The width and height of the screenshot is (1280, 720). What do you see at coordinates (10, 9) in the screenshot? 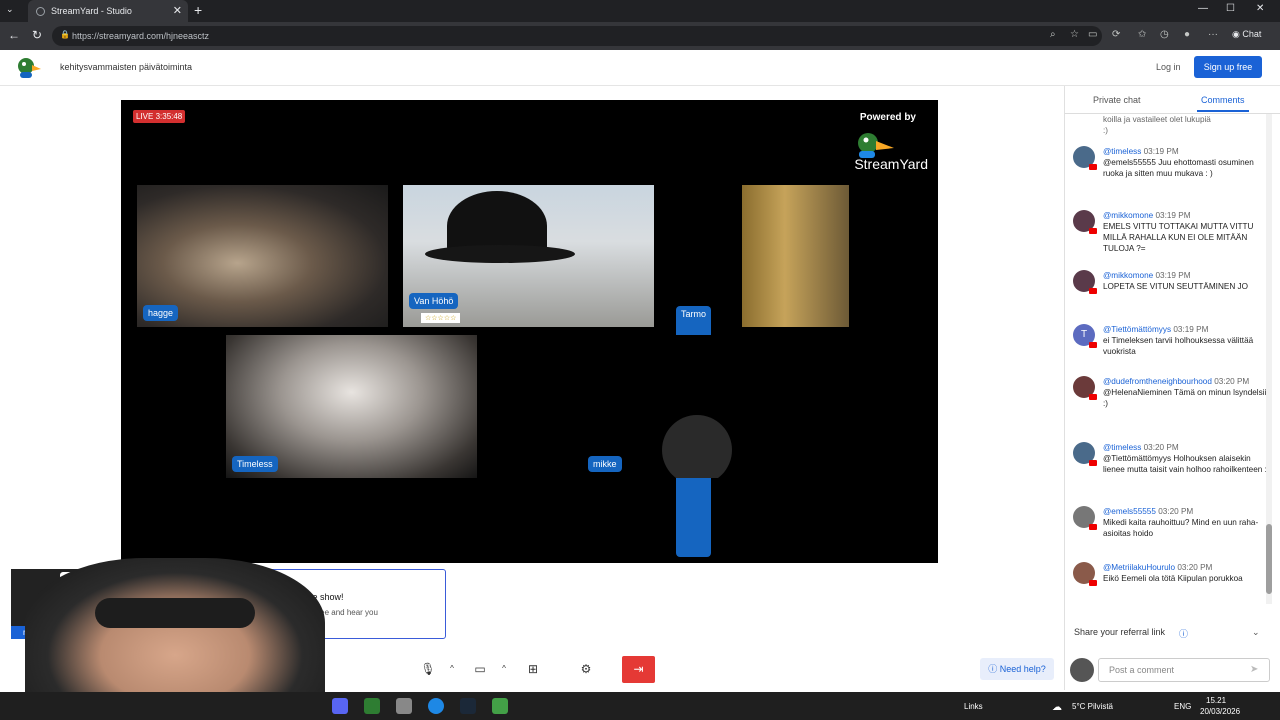
I see `tab-menu-icon: ⌄` at bounding box center [10, 9].